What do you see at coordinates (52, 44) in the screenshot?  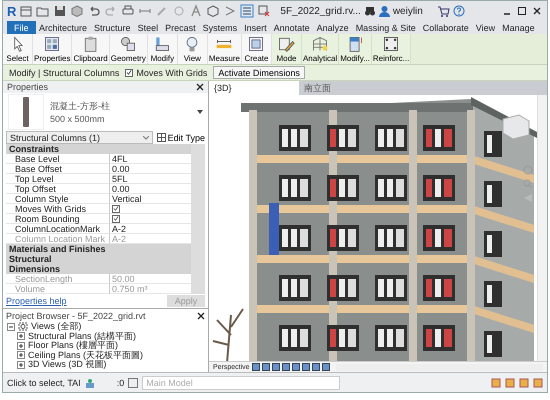 I see `properties-icon` at bounding box center [52, 44].